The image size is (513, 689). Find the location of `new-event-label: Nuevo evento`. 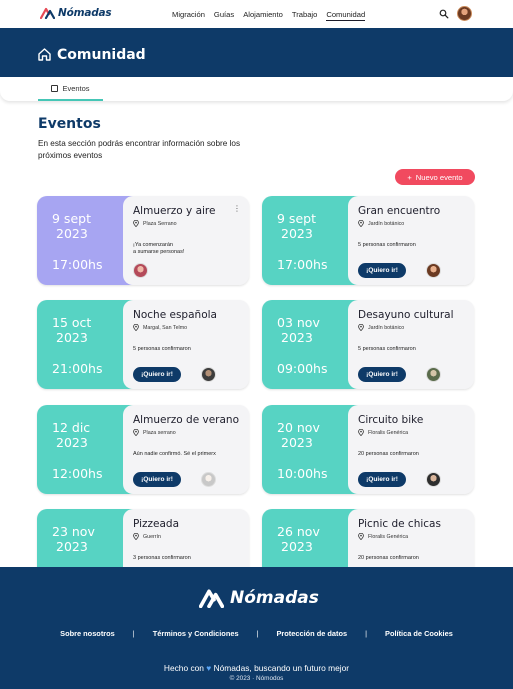

new-event-label: Nuevo evento is located at coordinates (439, 177).